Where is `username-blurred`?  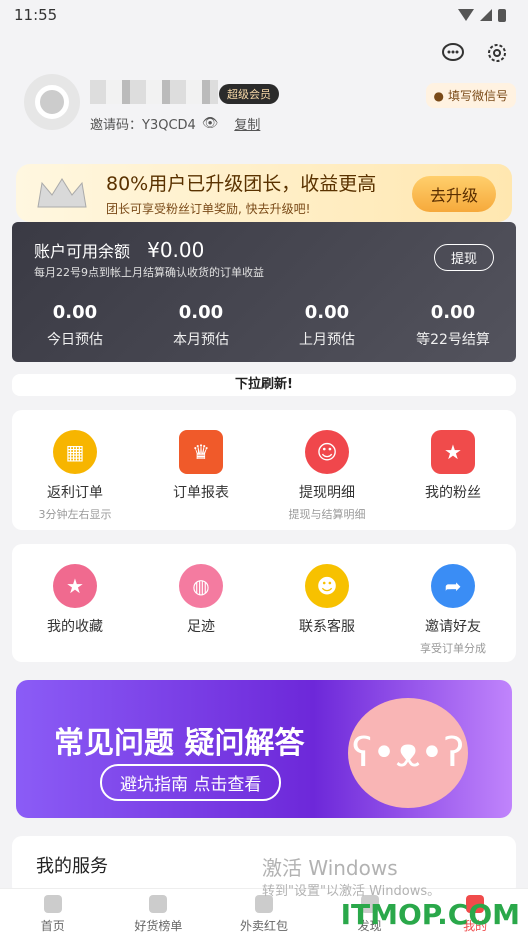 username-blurred is located at coordinates (154, 92).